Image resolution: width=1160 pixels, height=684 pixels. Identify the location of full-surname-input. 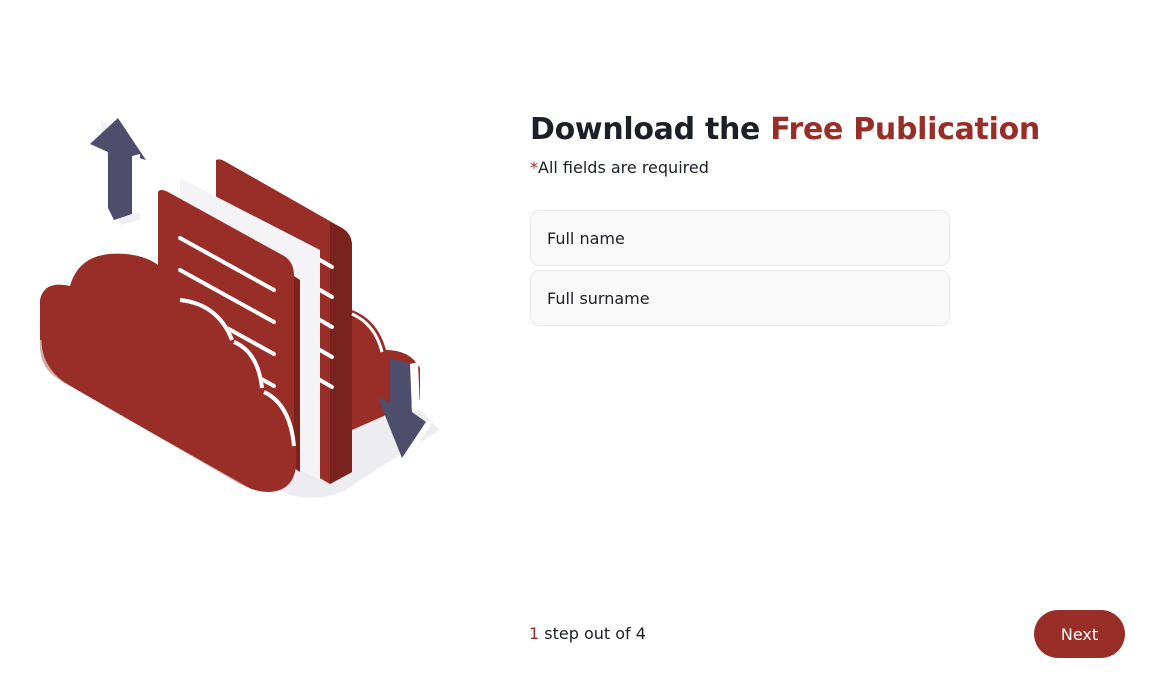
(740, 298).